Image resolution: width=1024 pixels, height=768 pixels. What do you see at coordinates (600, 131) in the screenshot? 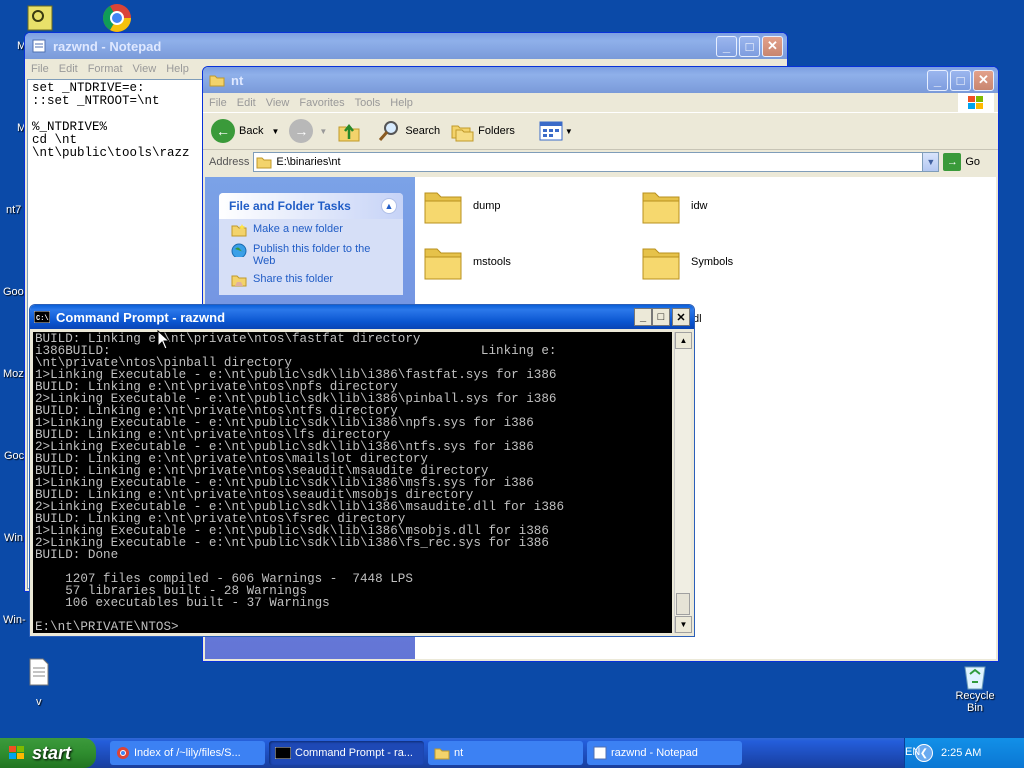
I see `explorer-toolbar: ← Back ▼ → ▼ Search Folders ▼` at bounding box center [600, 131].